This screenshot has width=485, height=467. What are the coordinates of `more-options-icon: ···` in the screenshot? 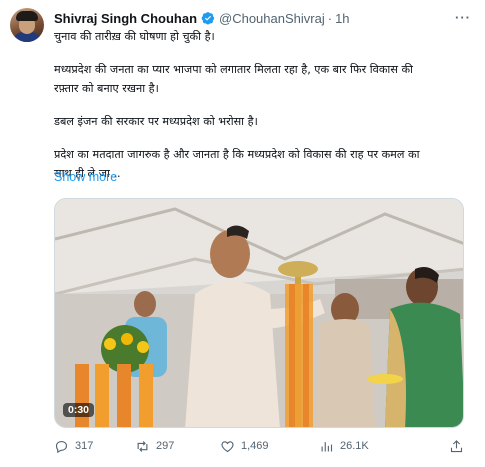 It's located at (463, 17).